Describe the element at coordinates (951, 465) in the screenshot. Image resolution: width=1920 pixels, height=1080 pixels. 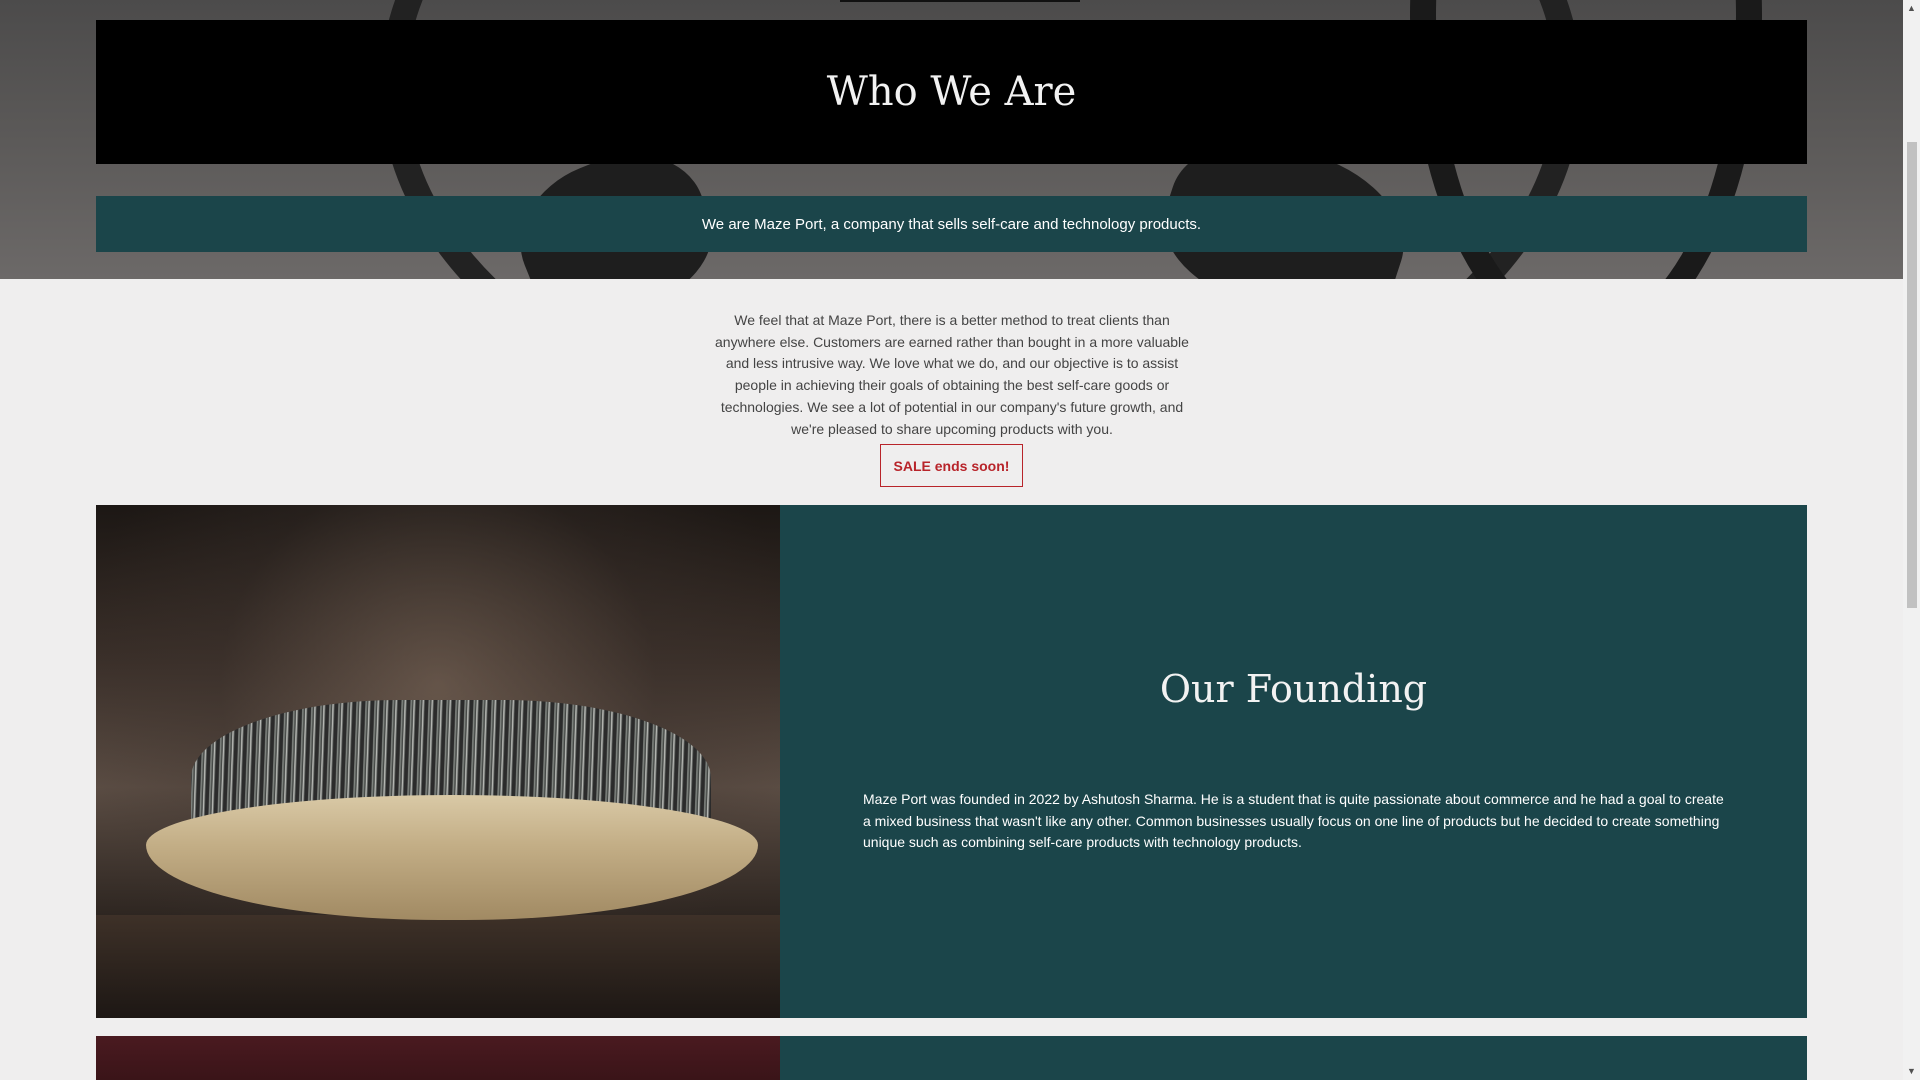
I see `sale-button: SALE ends soon!` at that location.